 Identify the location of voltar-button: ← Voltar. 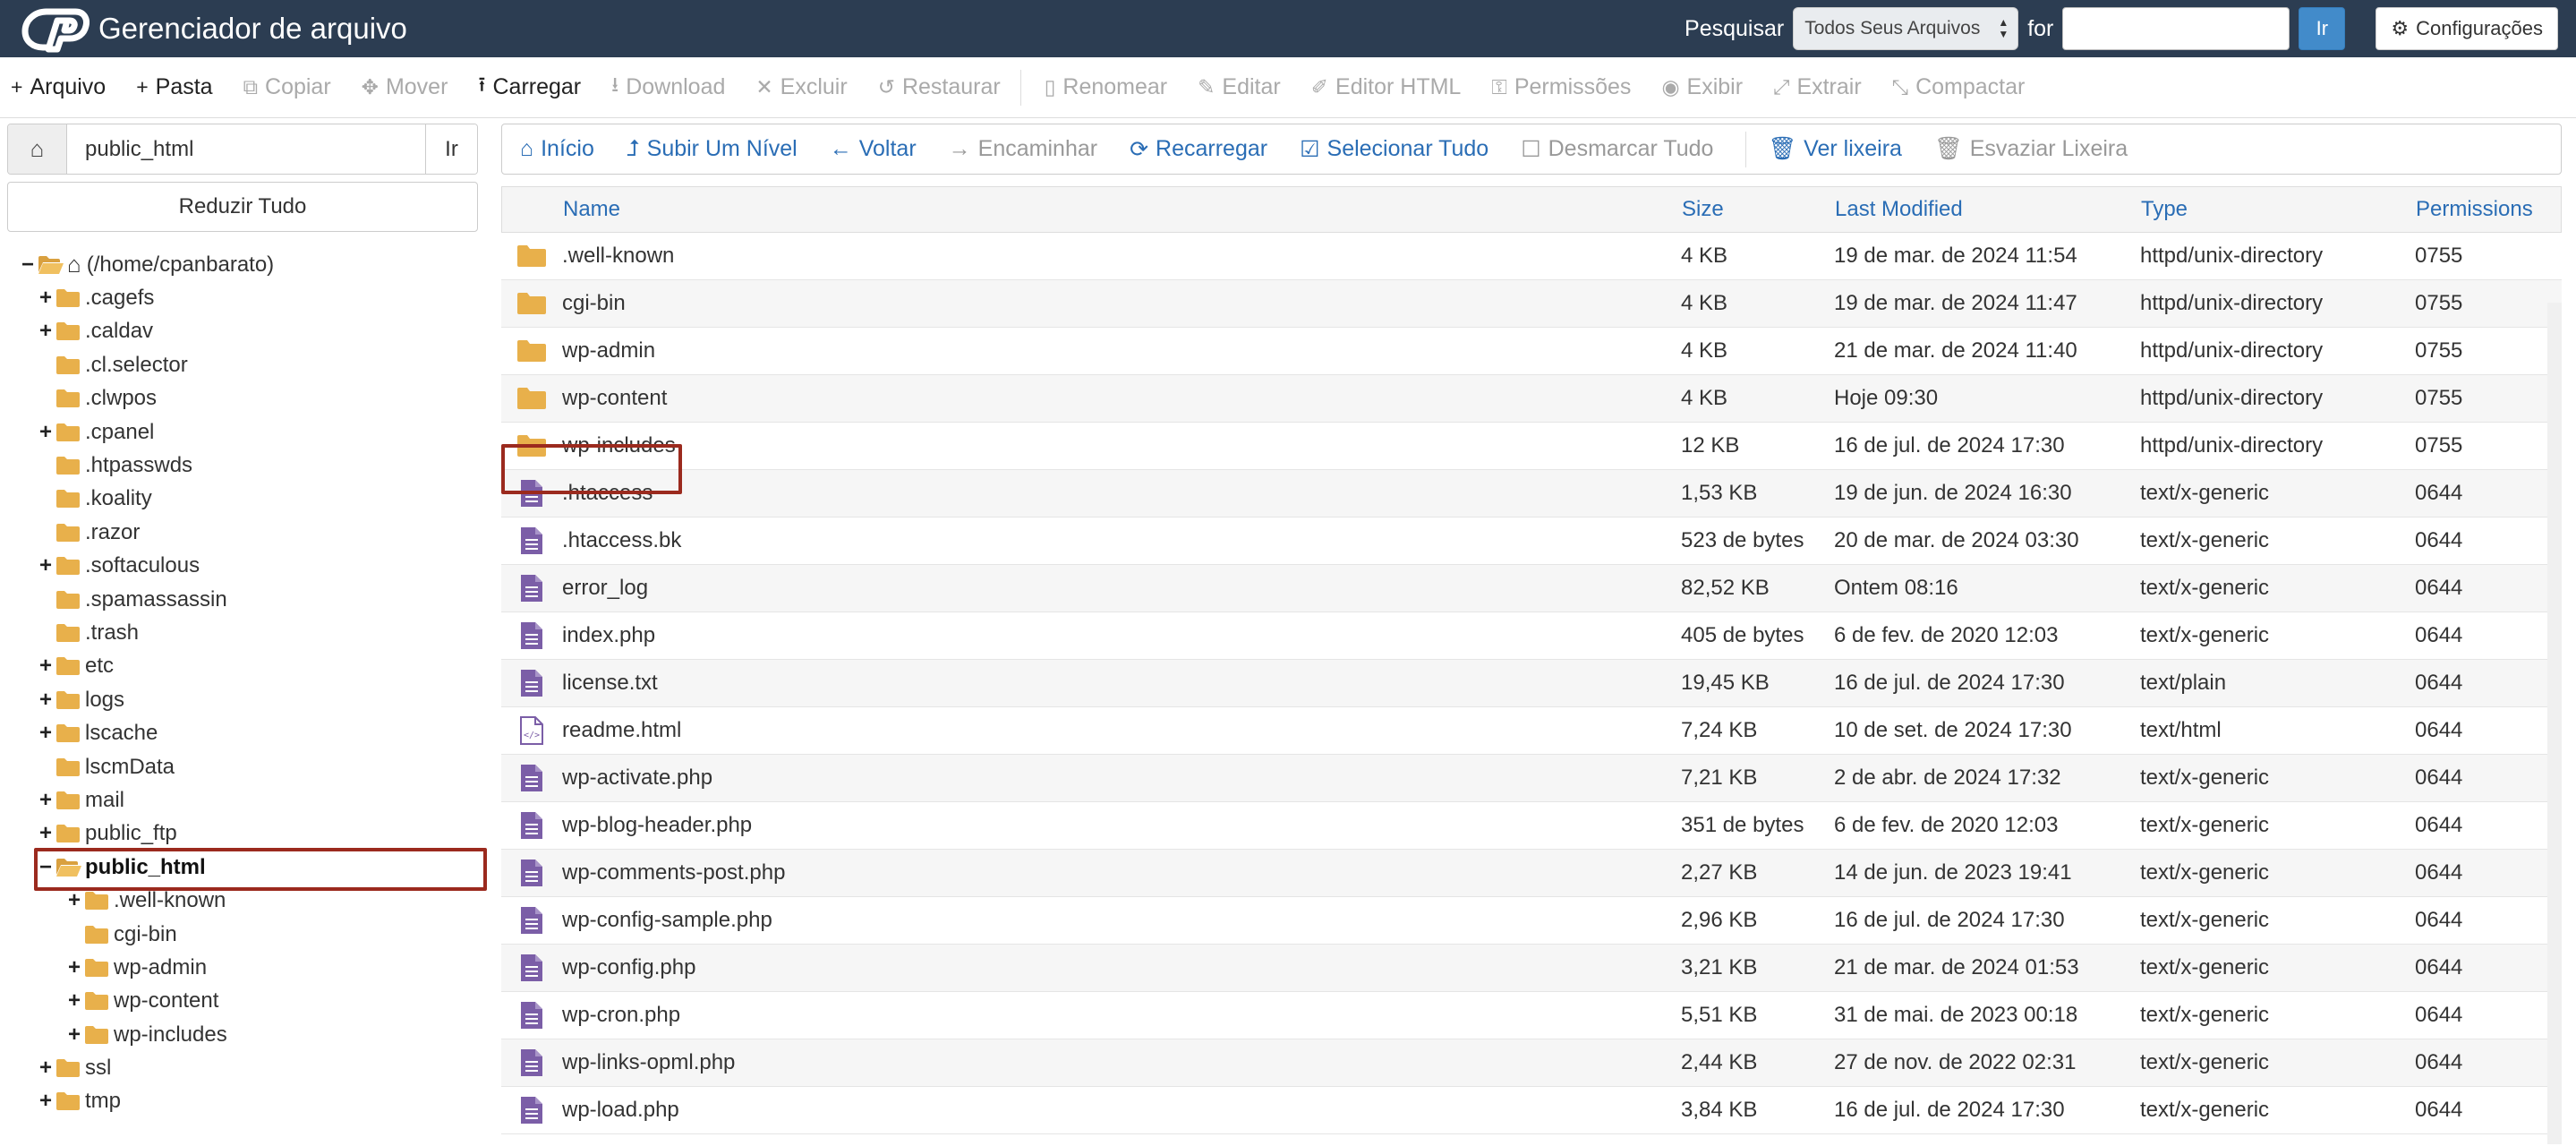
(873, 149).